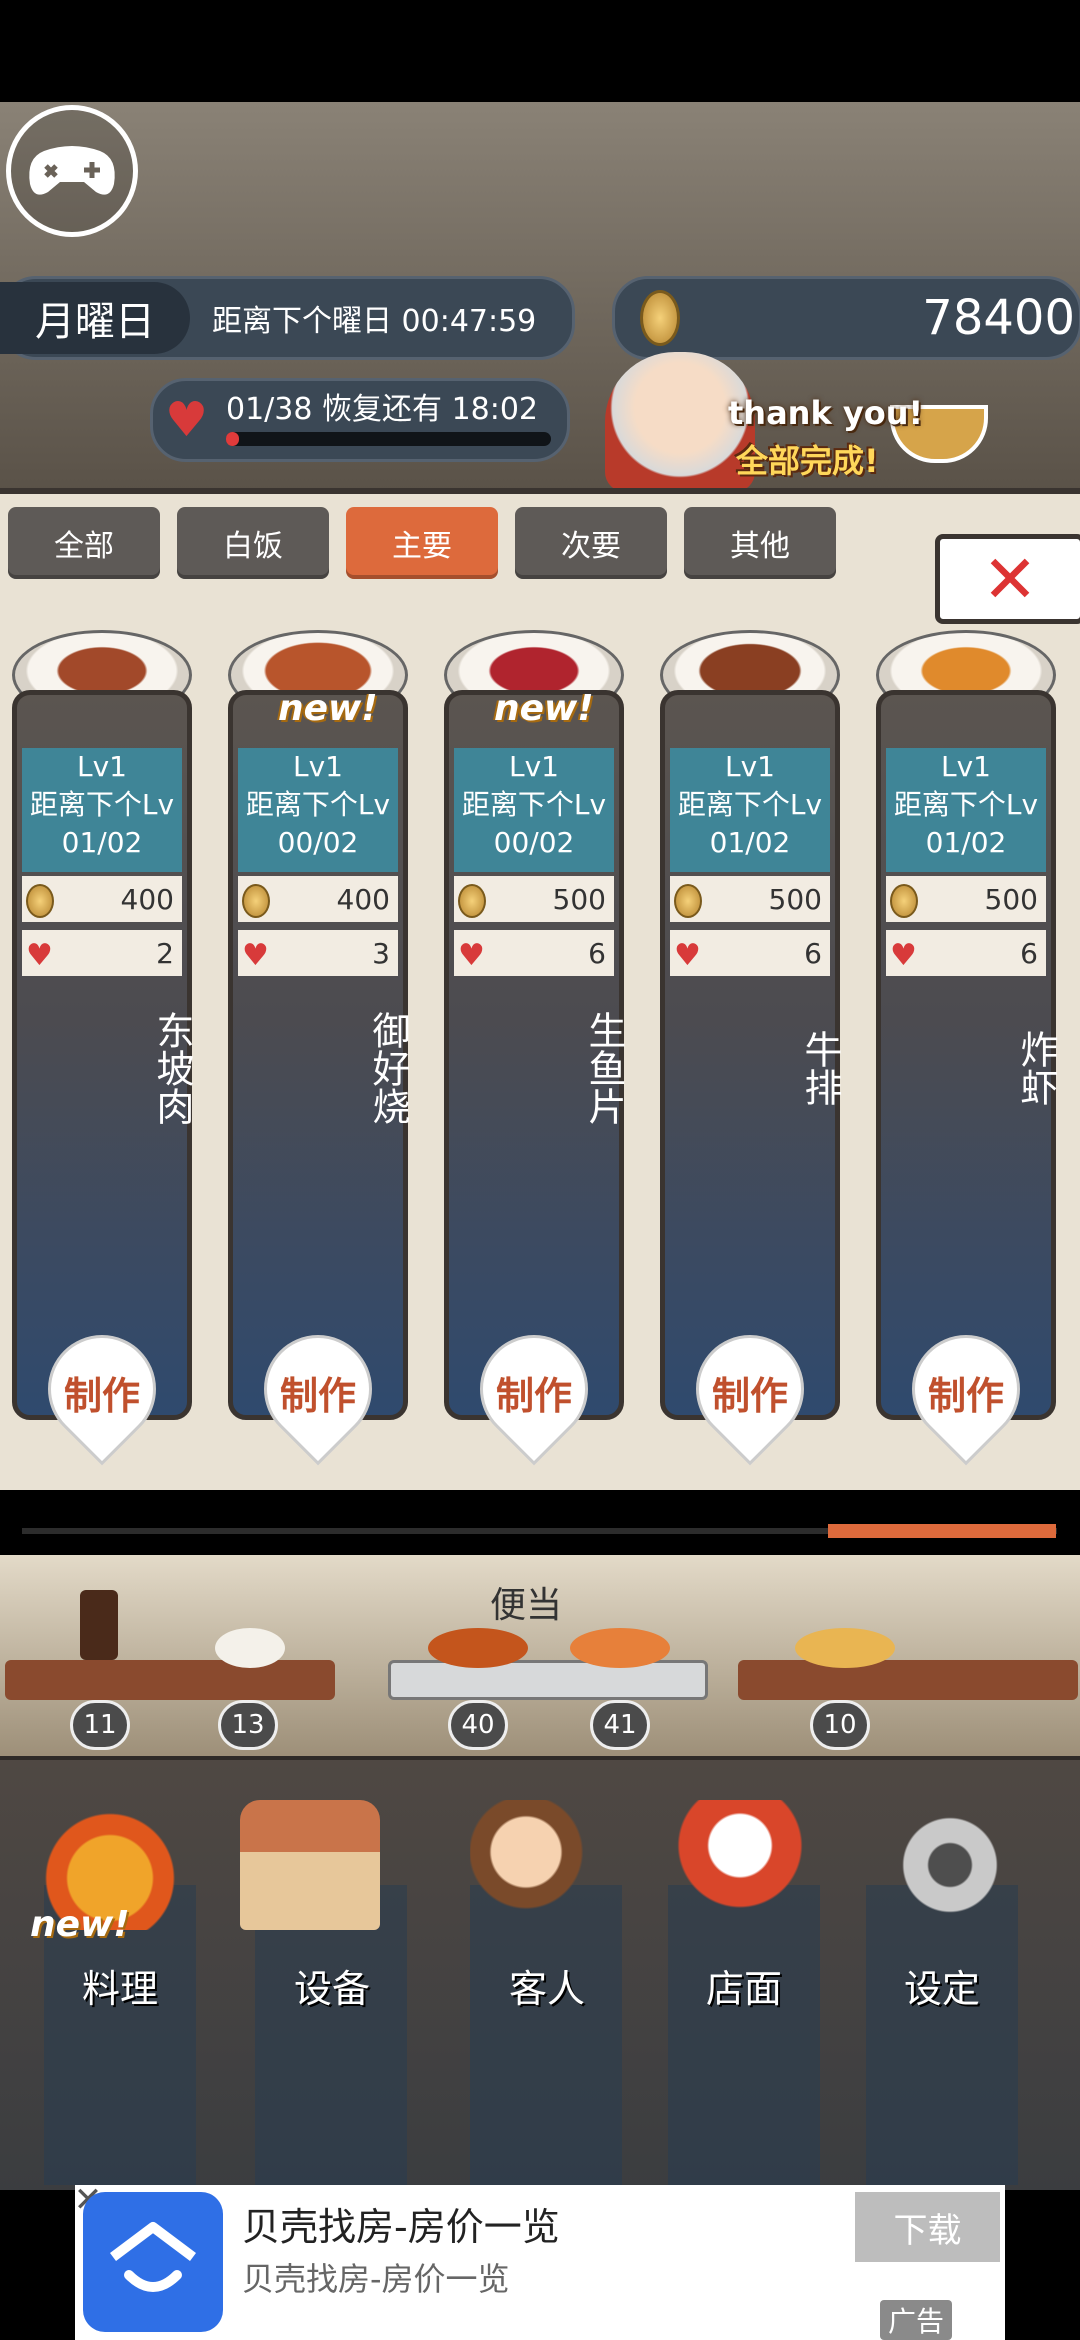 This screenshot has width=1080, height=2340. Describe the element at coordinates (100, 1725) in the screenshot. I see `bento-count: 11` at that location.